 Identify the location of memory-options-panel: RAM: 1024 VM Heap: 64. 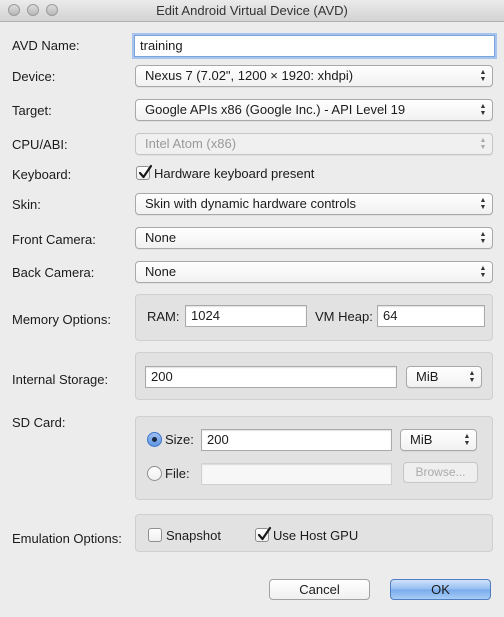
(314, 317).